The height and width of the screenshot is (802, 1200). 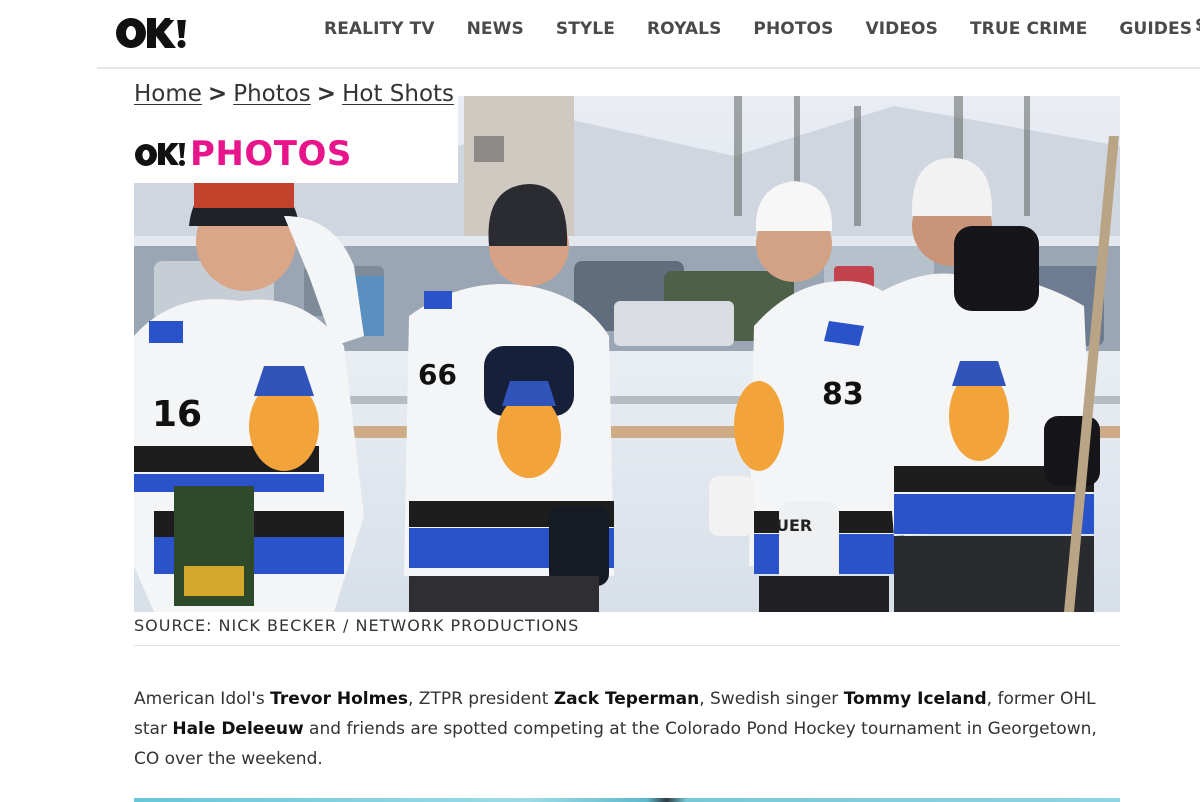 I want to click on breadcrumb: Home > Photos > Hot Shots, so click(x=294, y=94).